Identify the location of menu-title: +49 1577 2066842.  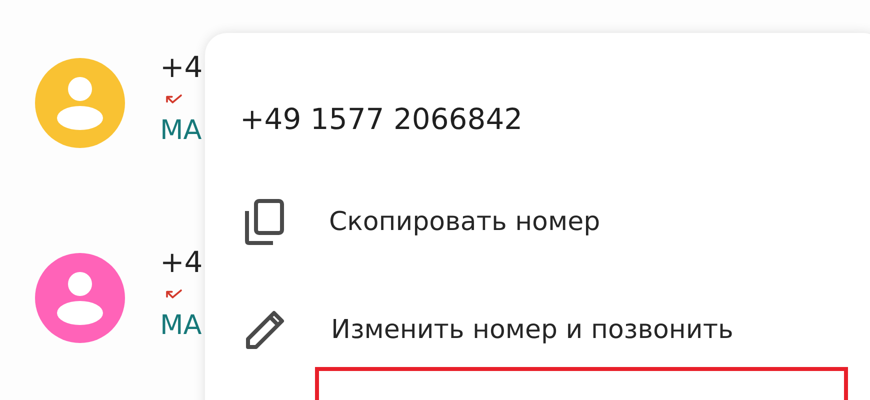
(382, 119).